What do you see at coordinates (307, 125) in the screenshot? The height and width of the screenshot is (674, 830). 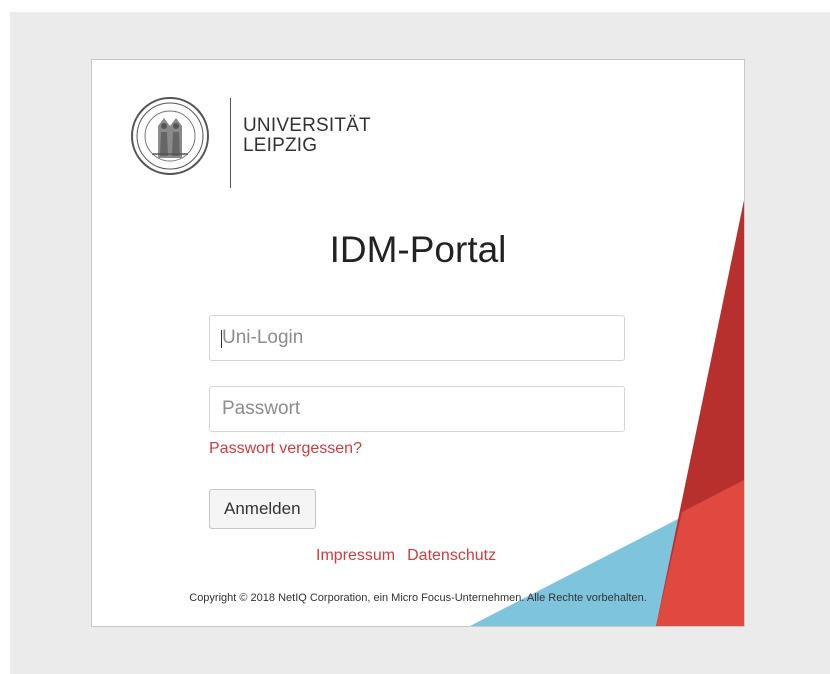 I see `university-name-line1: UNIVERSITÄT` at bounding box center [307, 125].